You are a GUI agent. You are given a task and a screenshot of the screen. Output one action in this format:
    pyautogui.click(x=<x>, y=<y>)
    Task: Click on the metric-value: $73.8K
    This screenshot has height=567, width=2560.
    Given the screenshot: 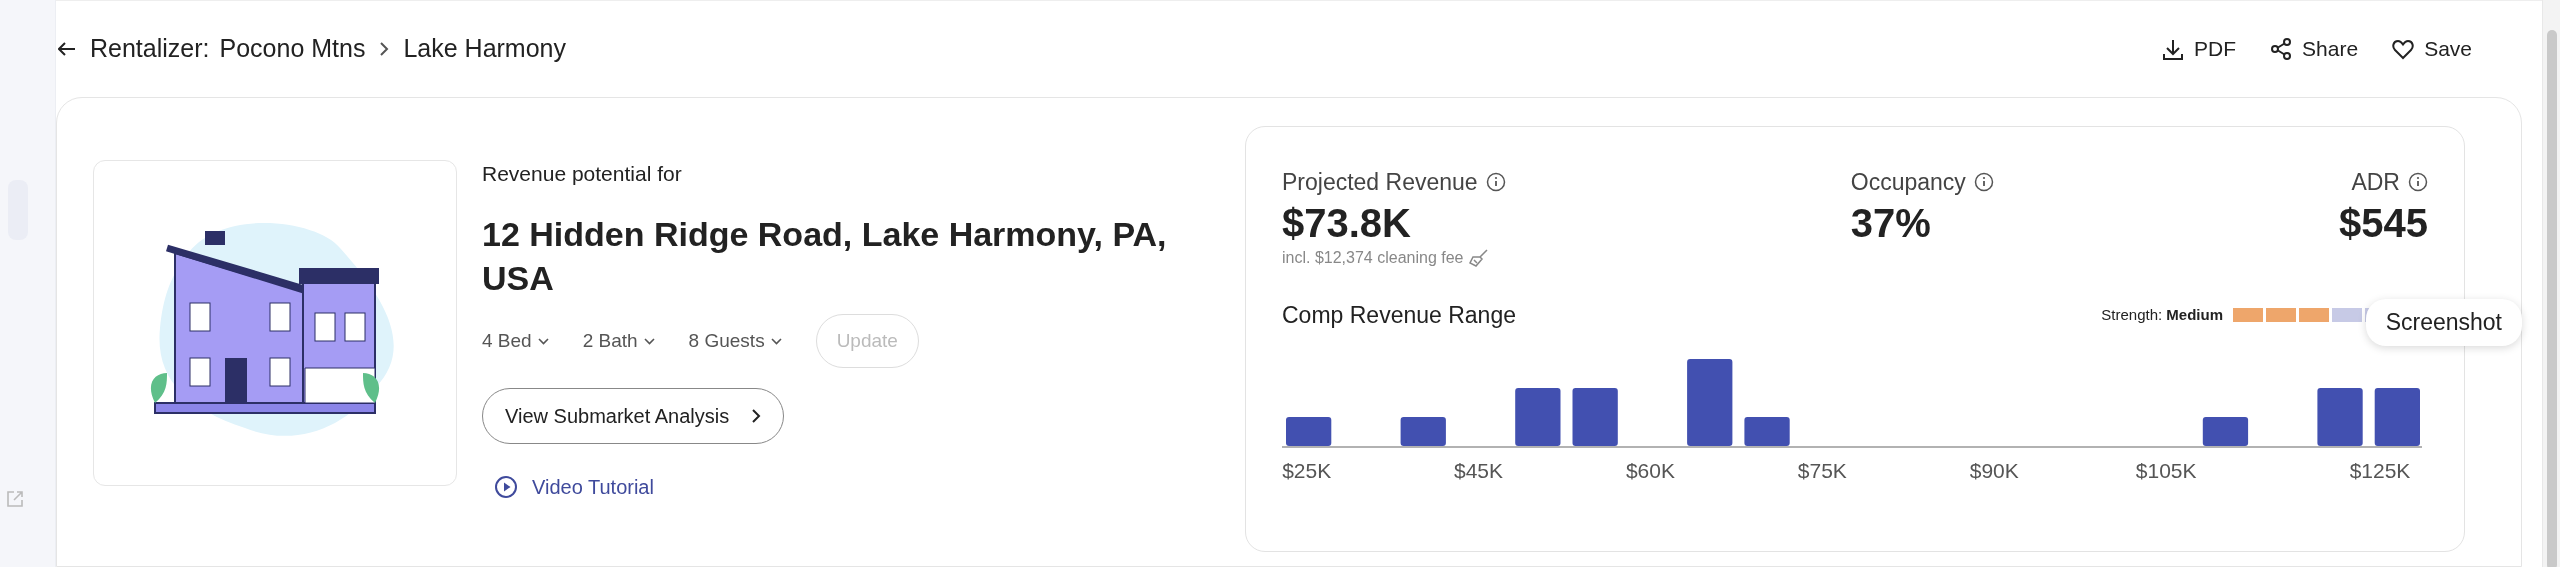 What is the action you would take?
    pyautogui.click(x=1347, y=222)
    